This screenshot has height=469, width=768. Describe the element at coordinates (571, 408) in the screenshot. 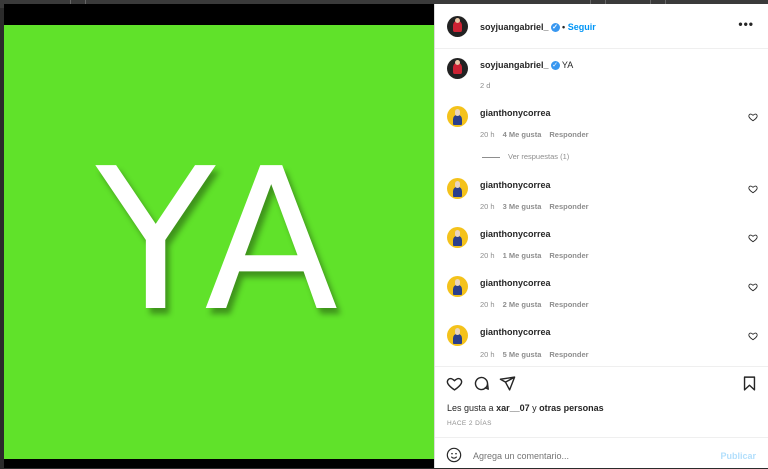

I see `likes-others: otras personas` at that location.